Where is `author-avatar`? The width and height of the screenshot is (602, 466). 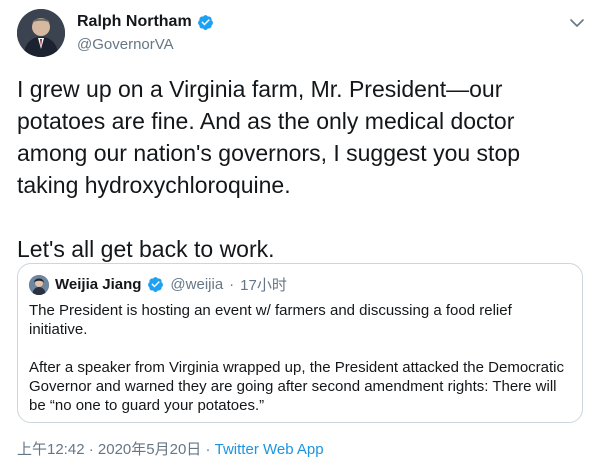
author-avatar is located at coordinates (41, 33).